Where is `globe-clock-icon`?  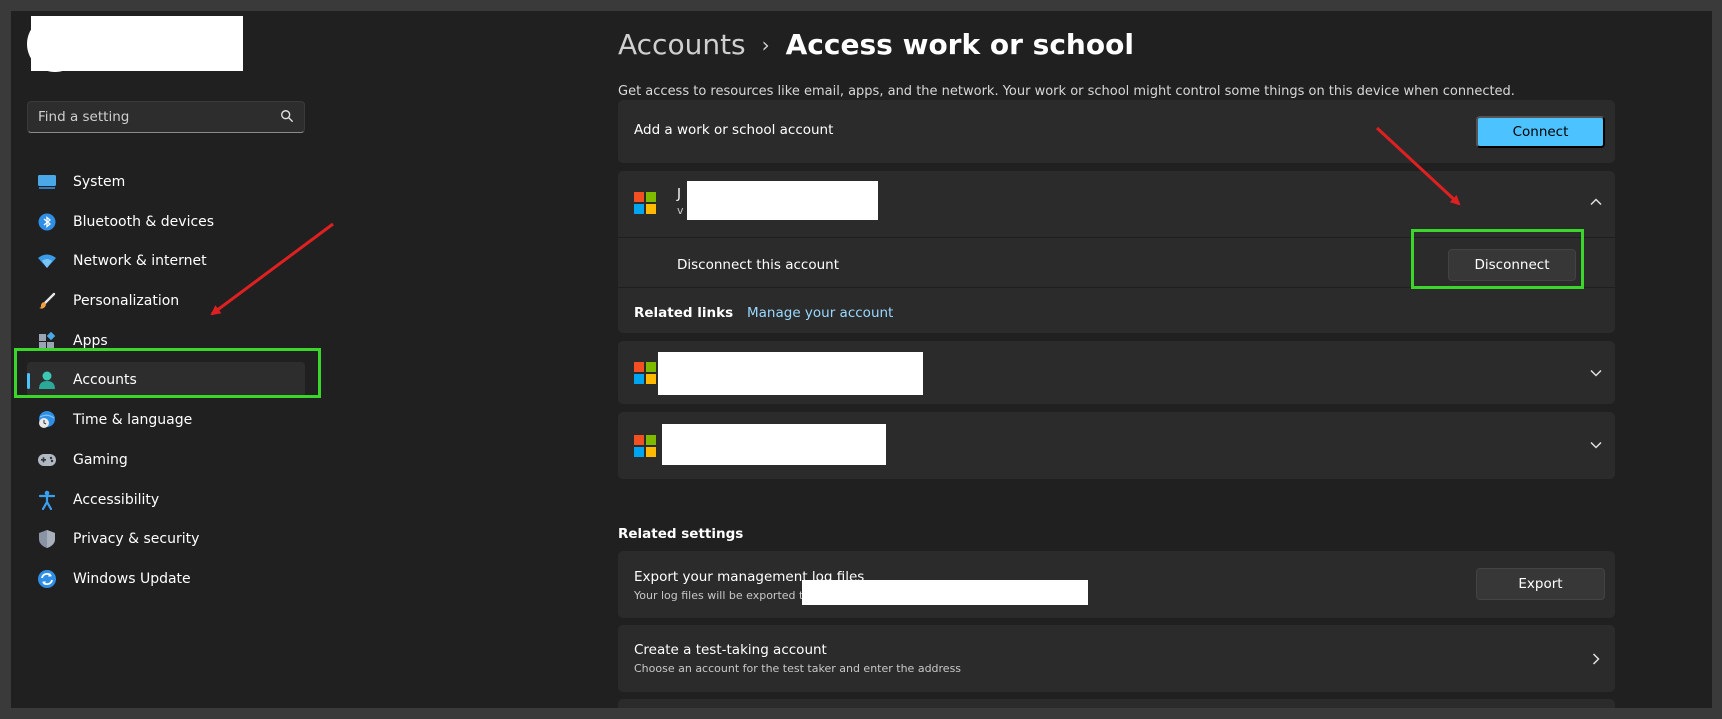 globe-clock-icon is located at coordinates (47, 420).